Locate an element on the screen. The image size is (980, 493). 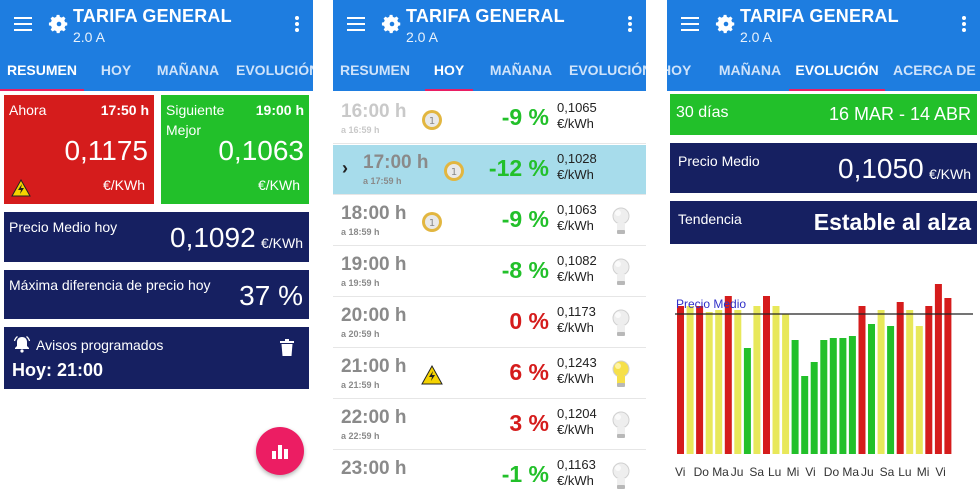
alerts-value: Hoy: 21:00 is located at coordinates (58, 370).